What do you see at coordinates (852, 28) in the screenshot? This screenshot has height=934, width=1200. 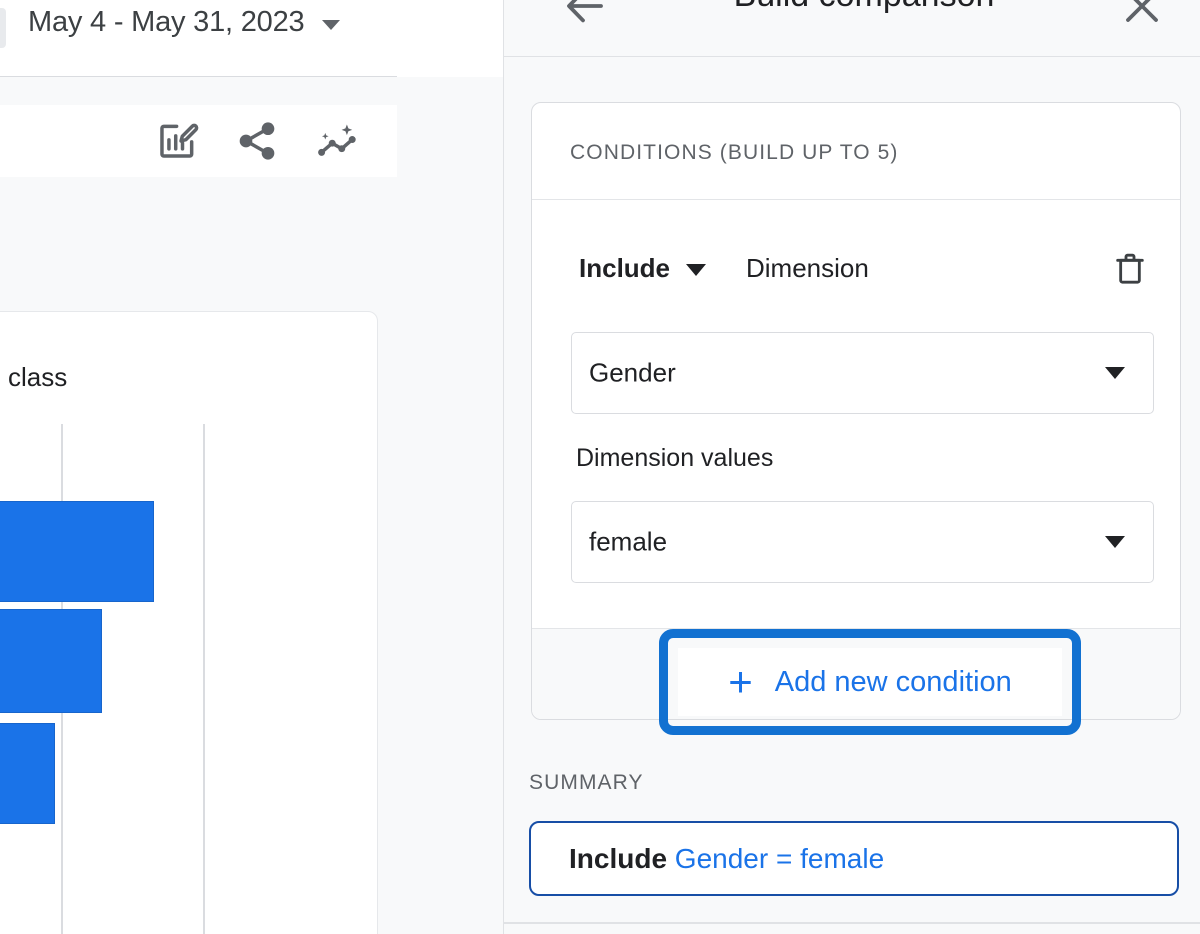 I see `panel-header: Build comparison` at bounding box center [852, 28].